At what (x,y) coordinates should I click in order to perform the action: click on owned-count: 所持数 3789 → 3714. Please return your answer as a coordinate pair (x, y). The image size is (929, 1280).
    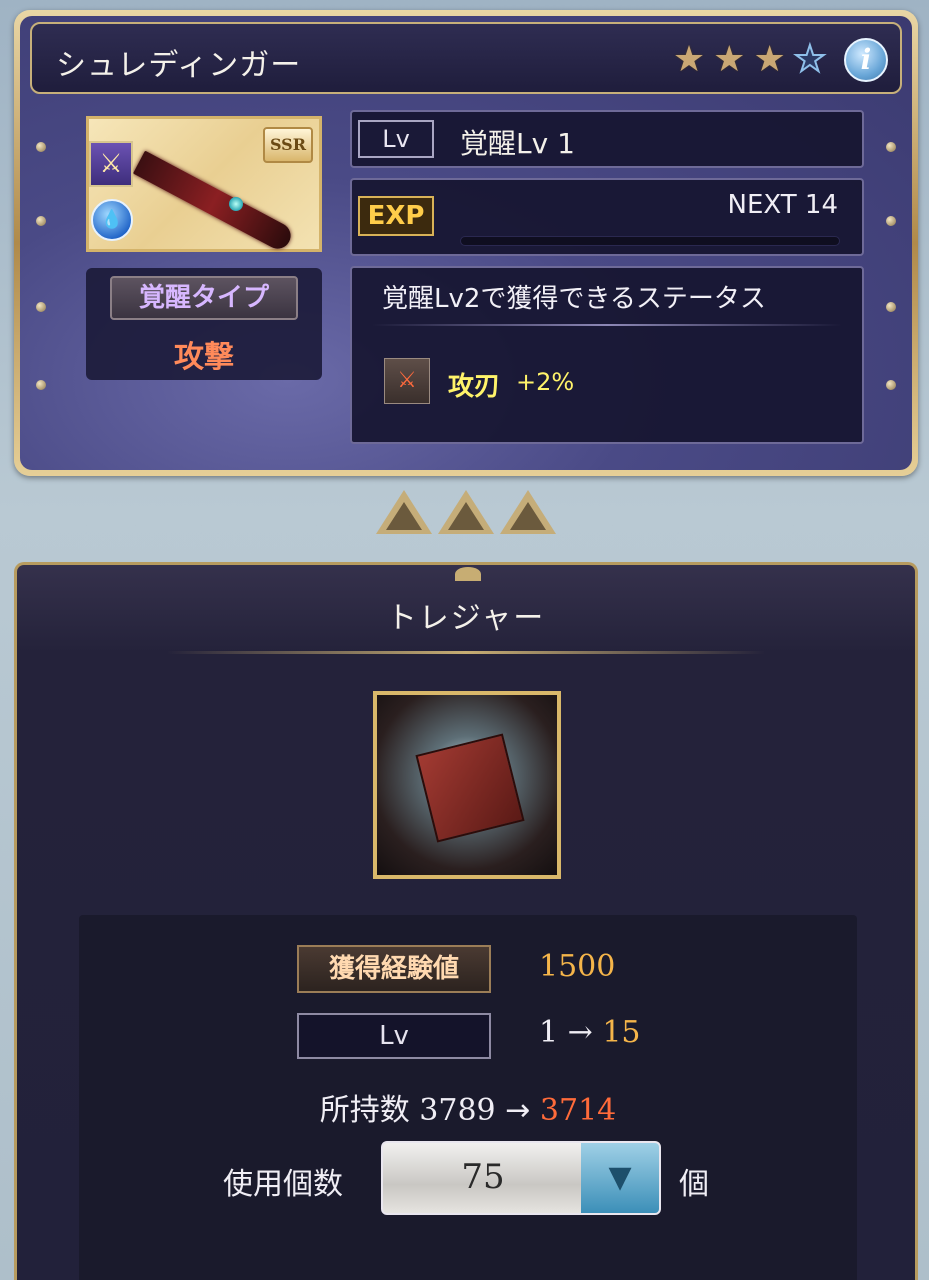
    Looking at the image, I should click on (468, 1107).